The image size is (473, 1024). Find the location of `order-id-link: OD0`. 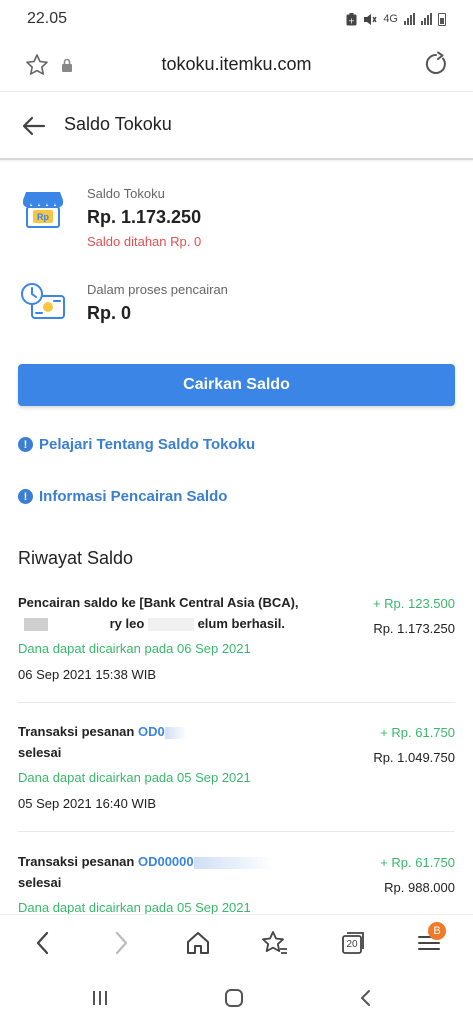

order-id-link: OD0 is located at coordinates (151, 731).